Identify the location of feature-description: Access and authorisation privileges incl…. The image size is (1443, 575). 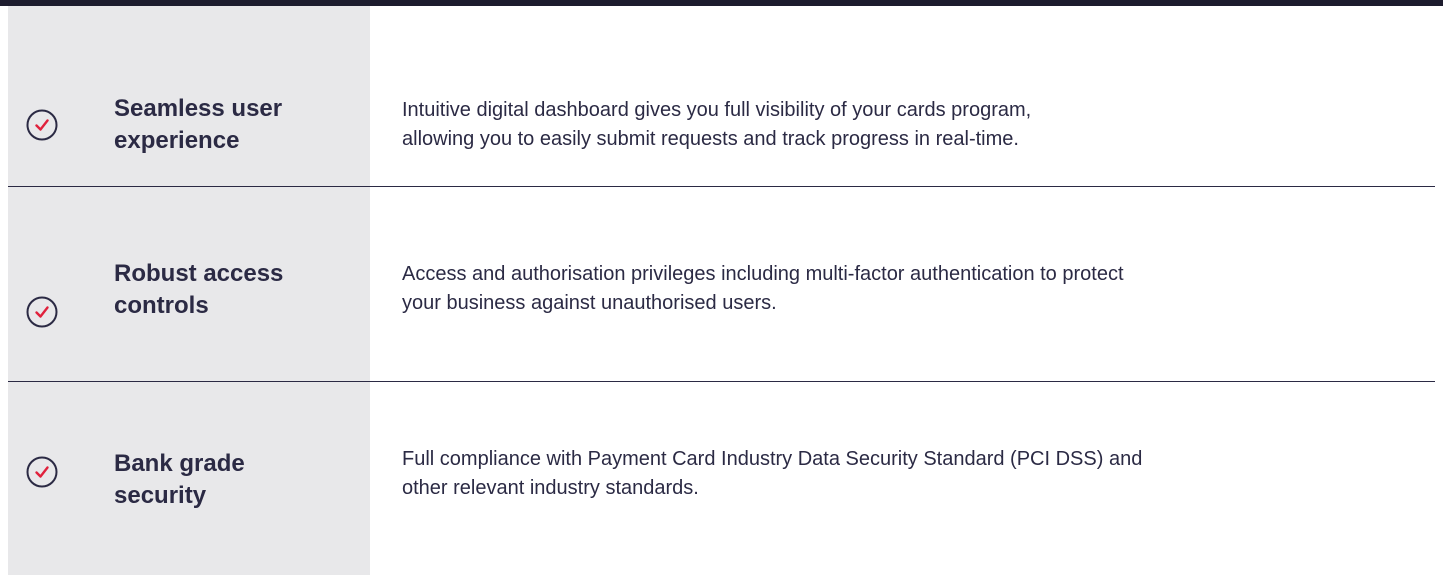
(907, 289).